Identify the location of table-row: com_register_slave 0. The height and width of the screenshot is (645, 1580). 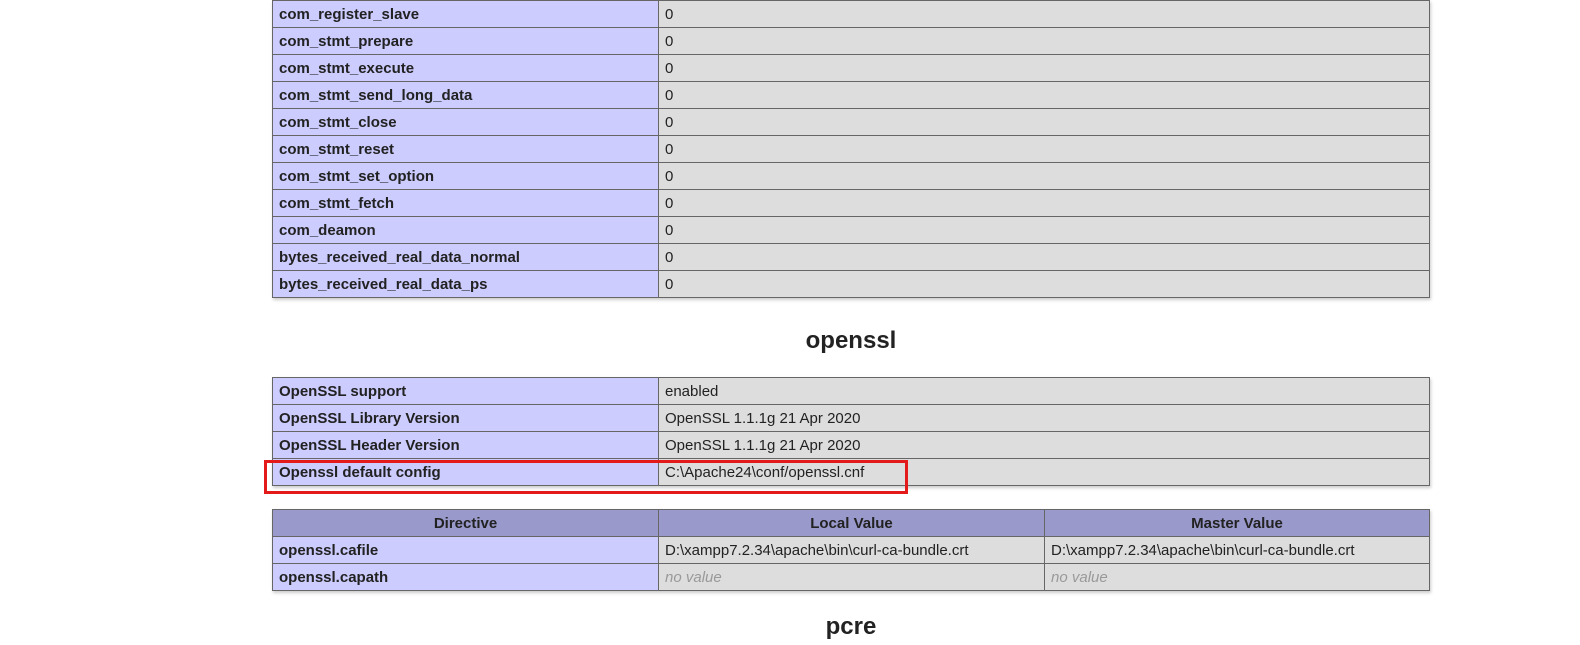
(851, 14).